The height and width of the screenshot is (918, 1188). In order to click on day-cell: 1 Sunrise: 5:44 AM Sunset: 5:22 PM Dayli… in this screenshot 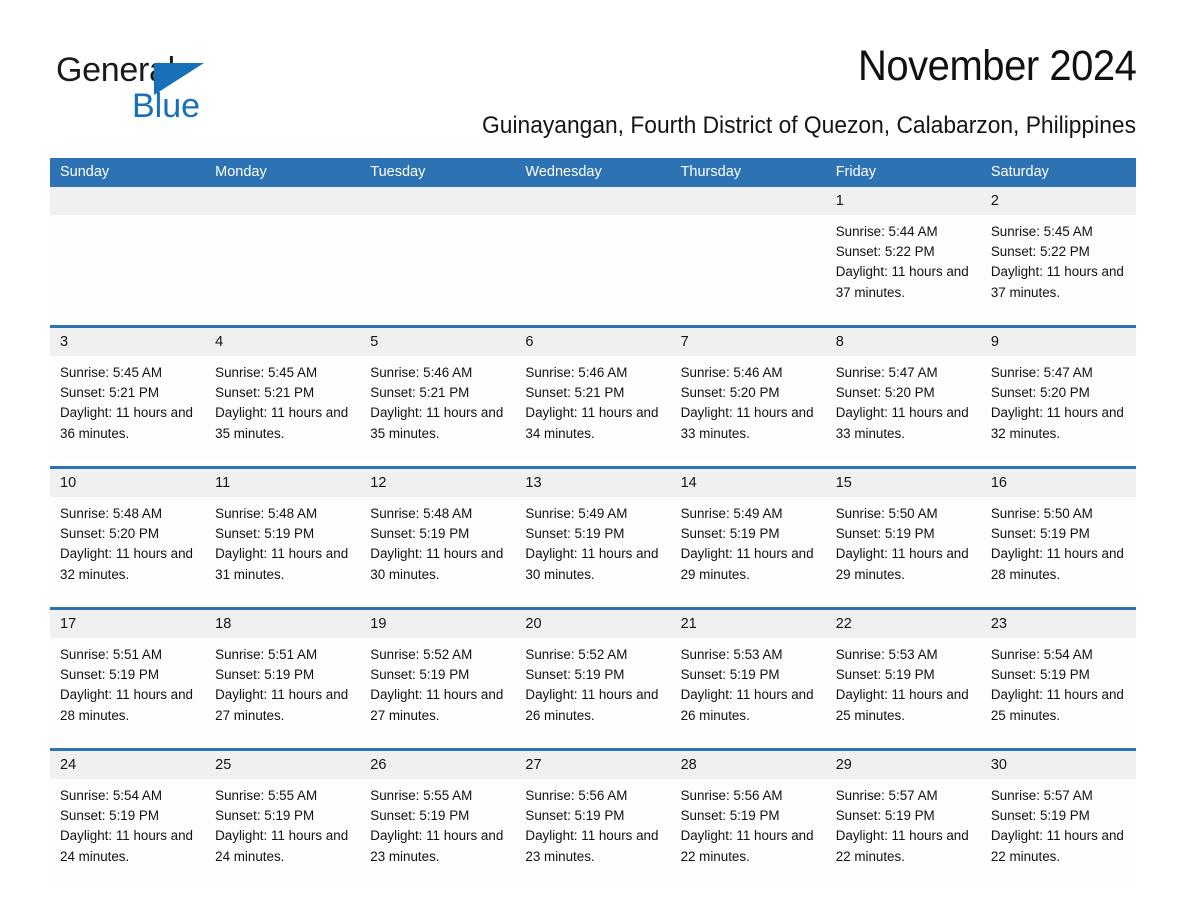, I will do `click(903, 252)`.